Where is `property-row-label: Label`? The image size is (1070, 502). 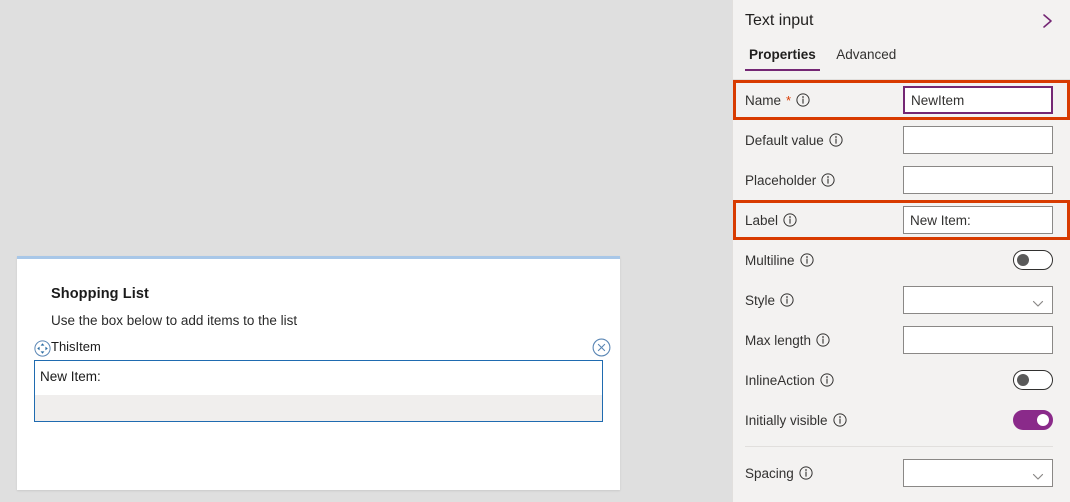 property-row-label: Label is located at coordinates (901, 220).